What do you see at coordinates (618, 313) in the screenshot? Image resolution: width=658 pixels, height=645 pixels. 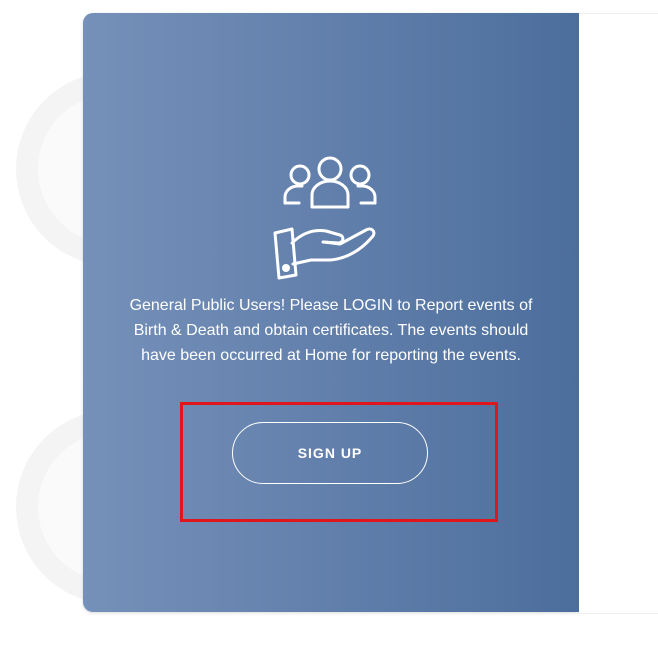 I see `adjacent-panel` at bounding box center [618, 313].